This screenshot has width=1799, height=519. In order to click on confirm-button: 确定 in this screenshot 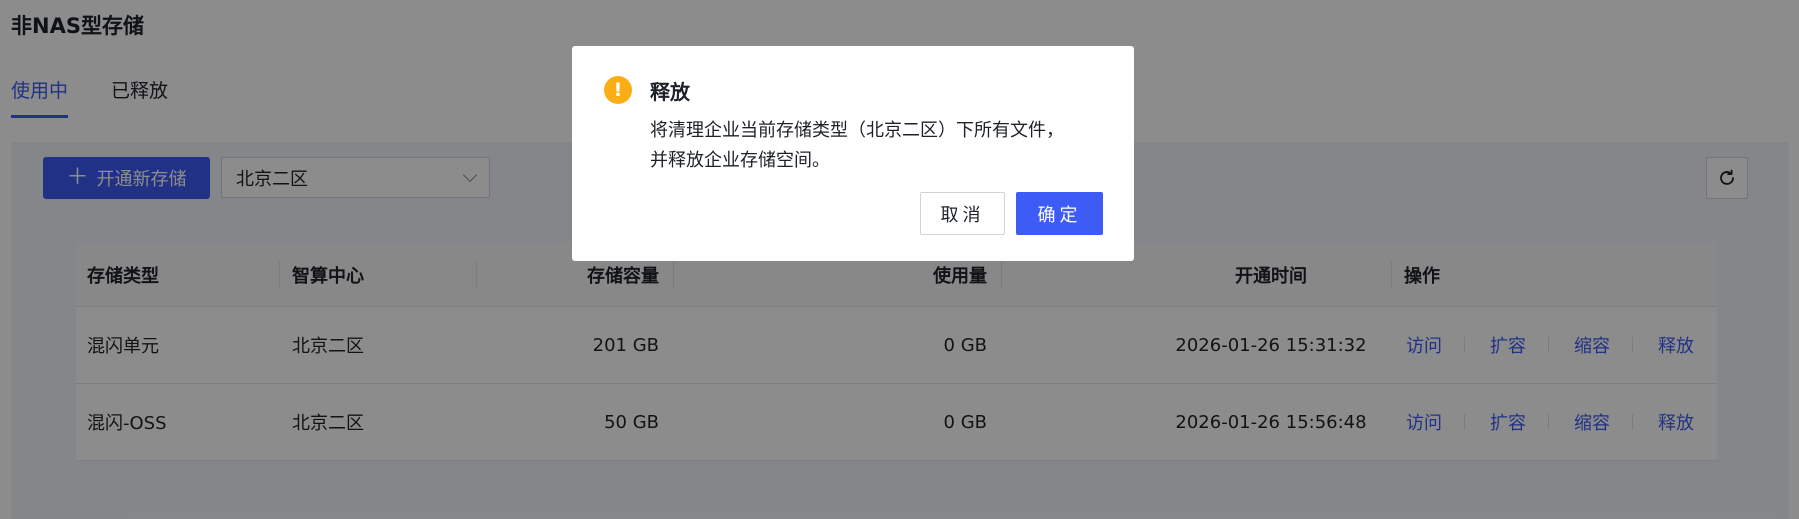, I will do `click(1059, 213)`.